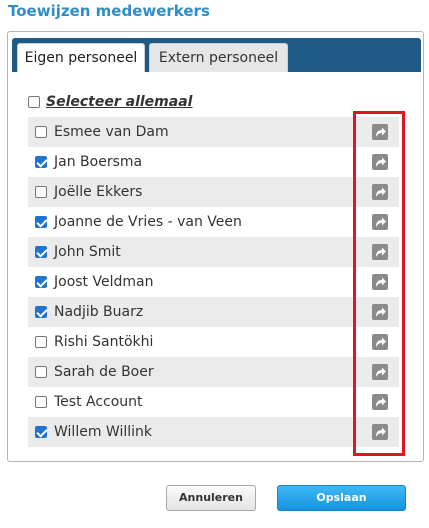 Image resolution: width=429 pixels, height=528 pixels. I want to click on employee-row: Joanne de Vries - van Veen, so click(213, 222).